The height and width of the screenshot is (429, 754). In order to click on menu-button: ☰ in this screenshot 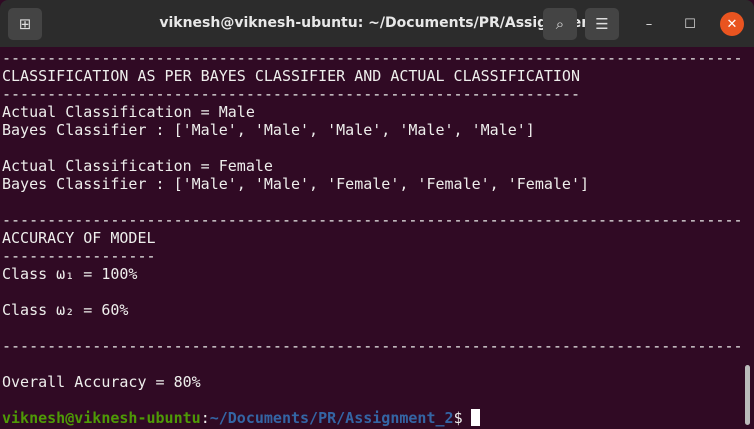, I will do `click(602, 24)`.